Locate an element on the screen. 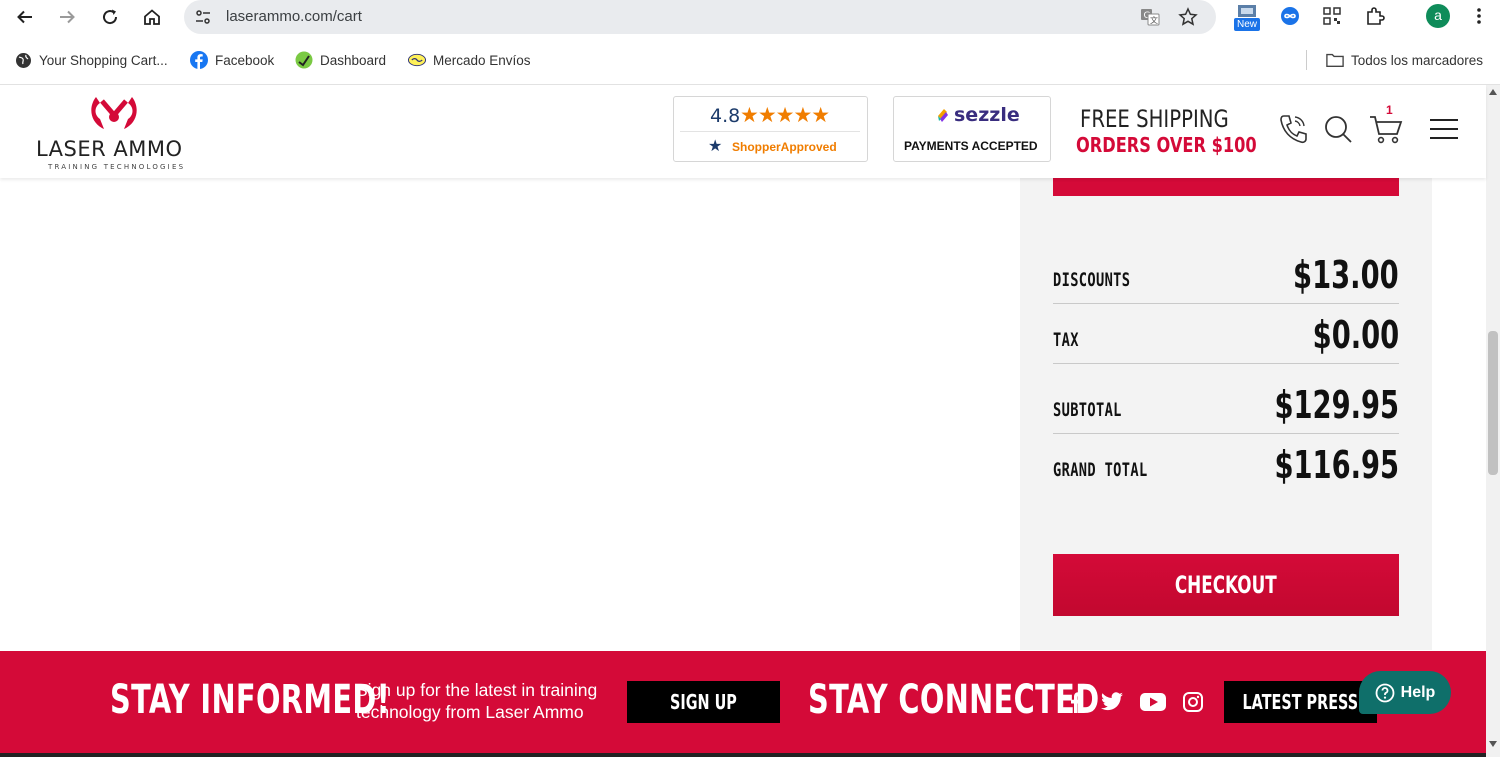  stay-connected-heading: STAY CONNECTED is located at coordinates (954, 700).